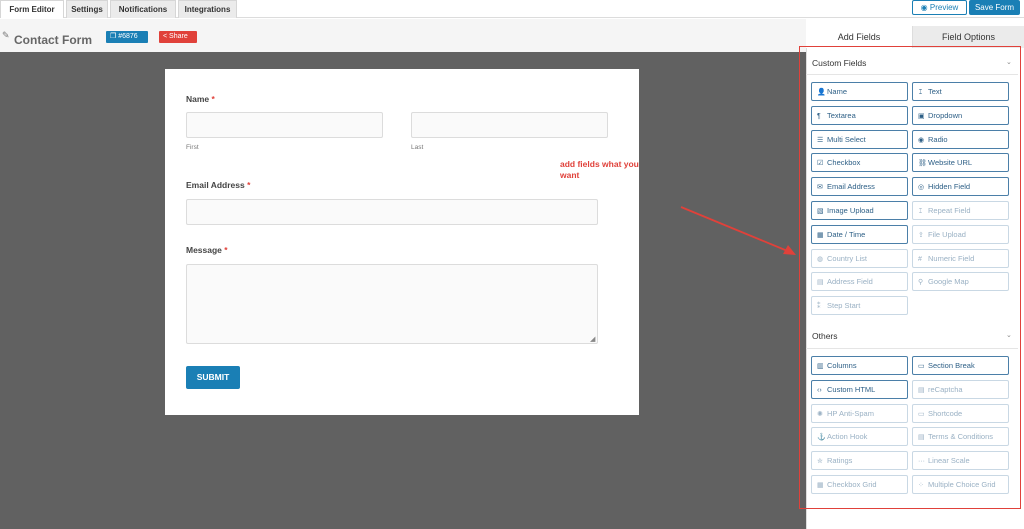  What do you see at coordinates (392, 212) in the screenshot?
I see `email-input` at bounding box center [392, 212].